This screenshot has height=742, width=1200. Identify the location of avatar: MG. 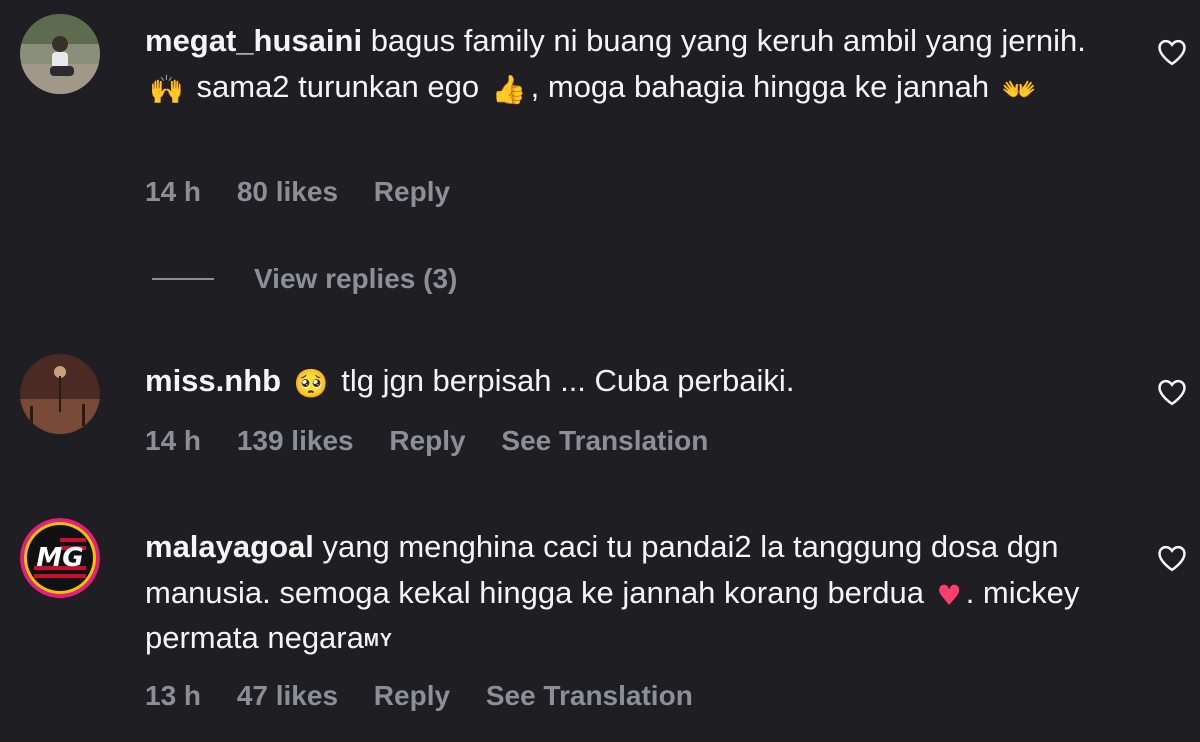
(60, 558).